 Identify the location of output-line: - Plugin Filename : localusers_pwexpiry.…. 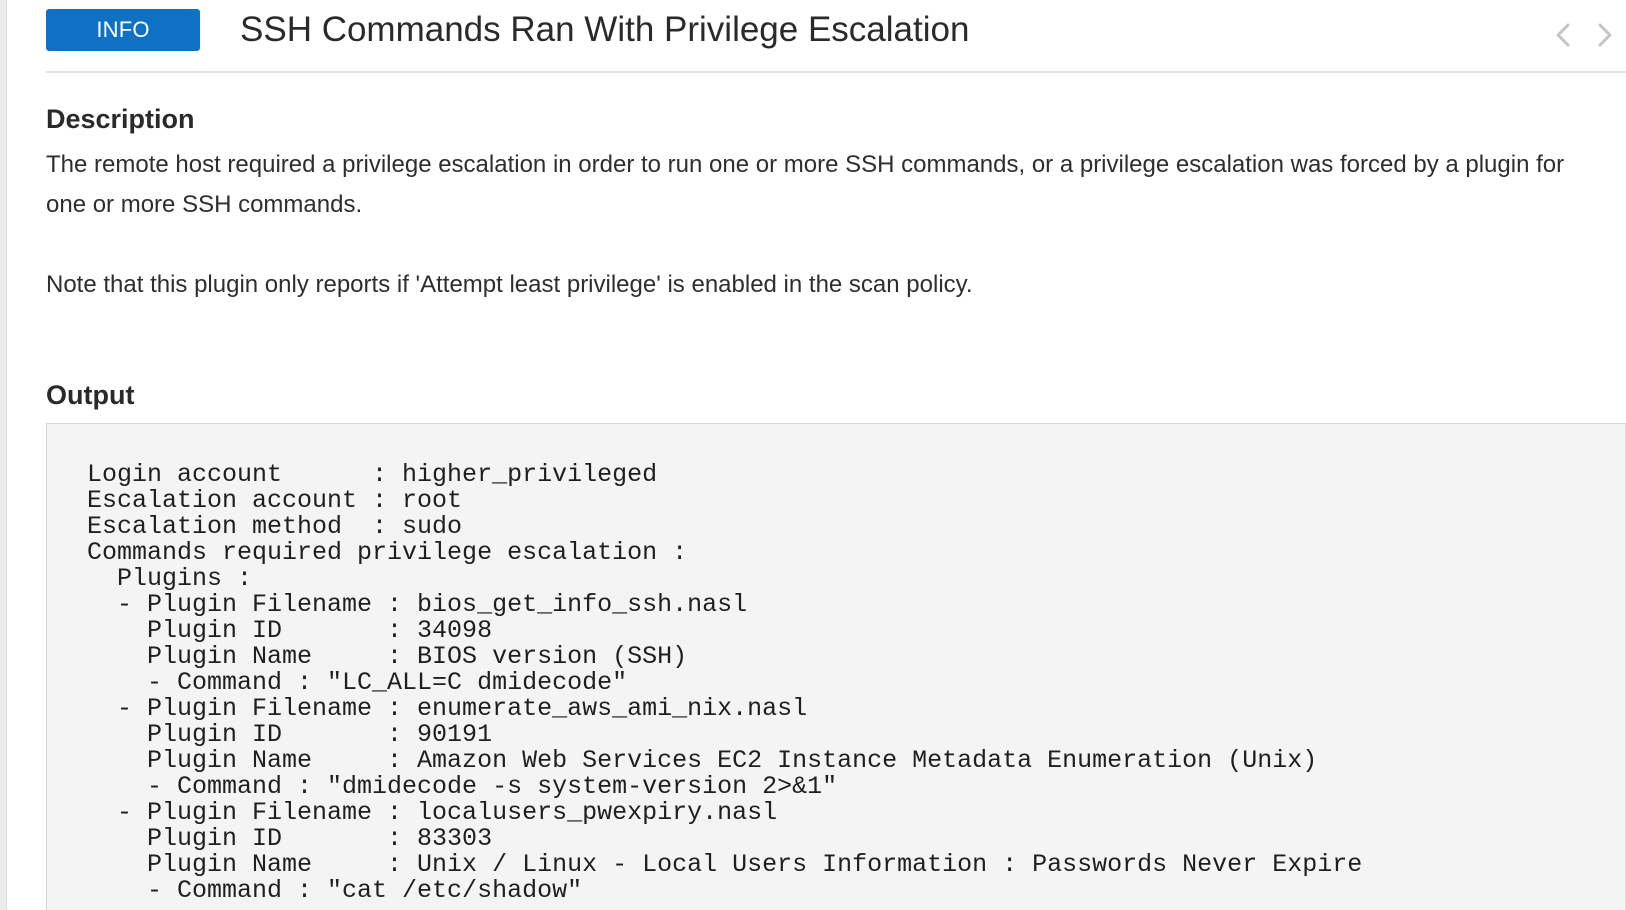
(432, 812).